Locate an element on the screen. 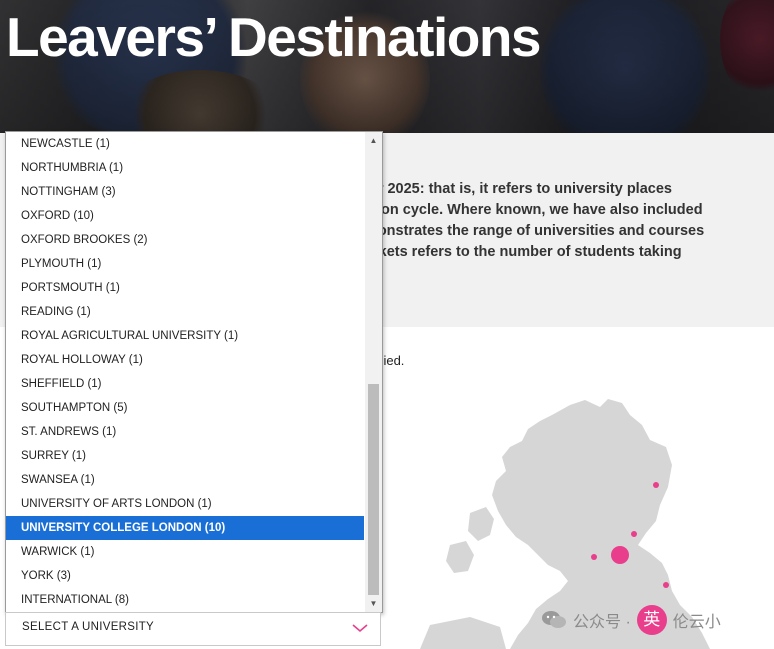  watermark: 公众号 · 英 伦云小 is located at coordinates (631, 620).